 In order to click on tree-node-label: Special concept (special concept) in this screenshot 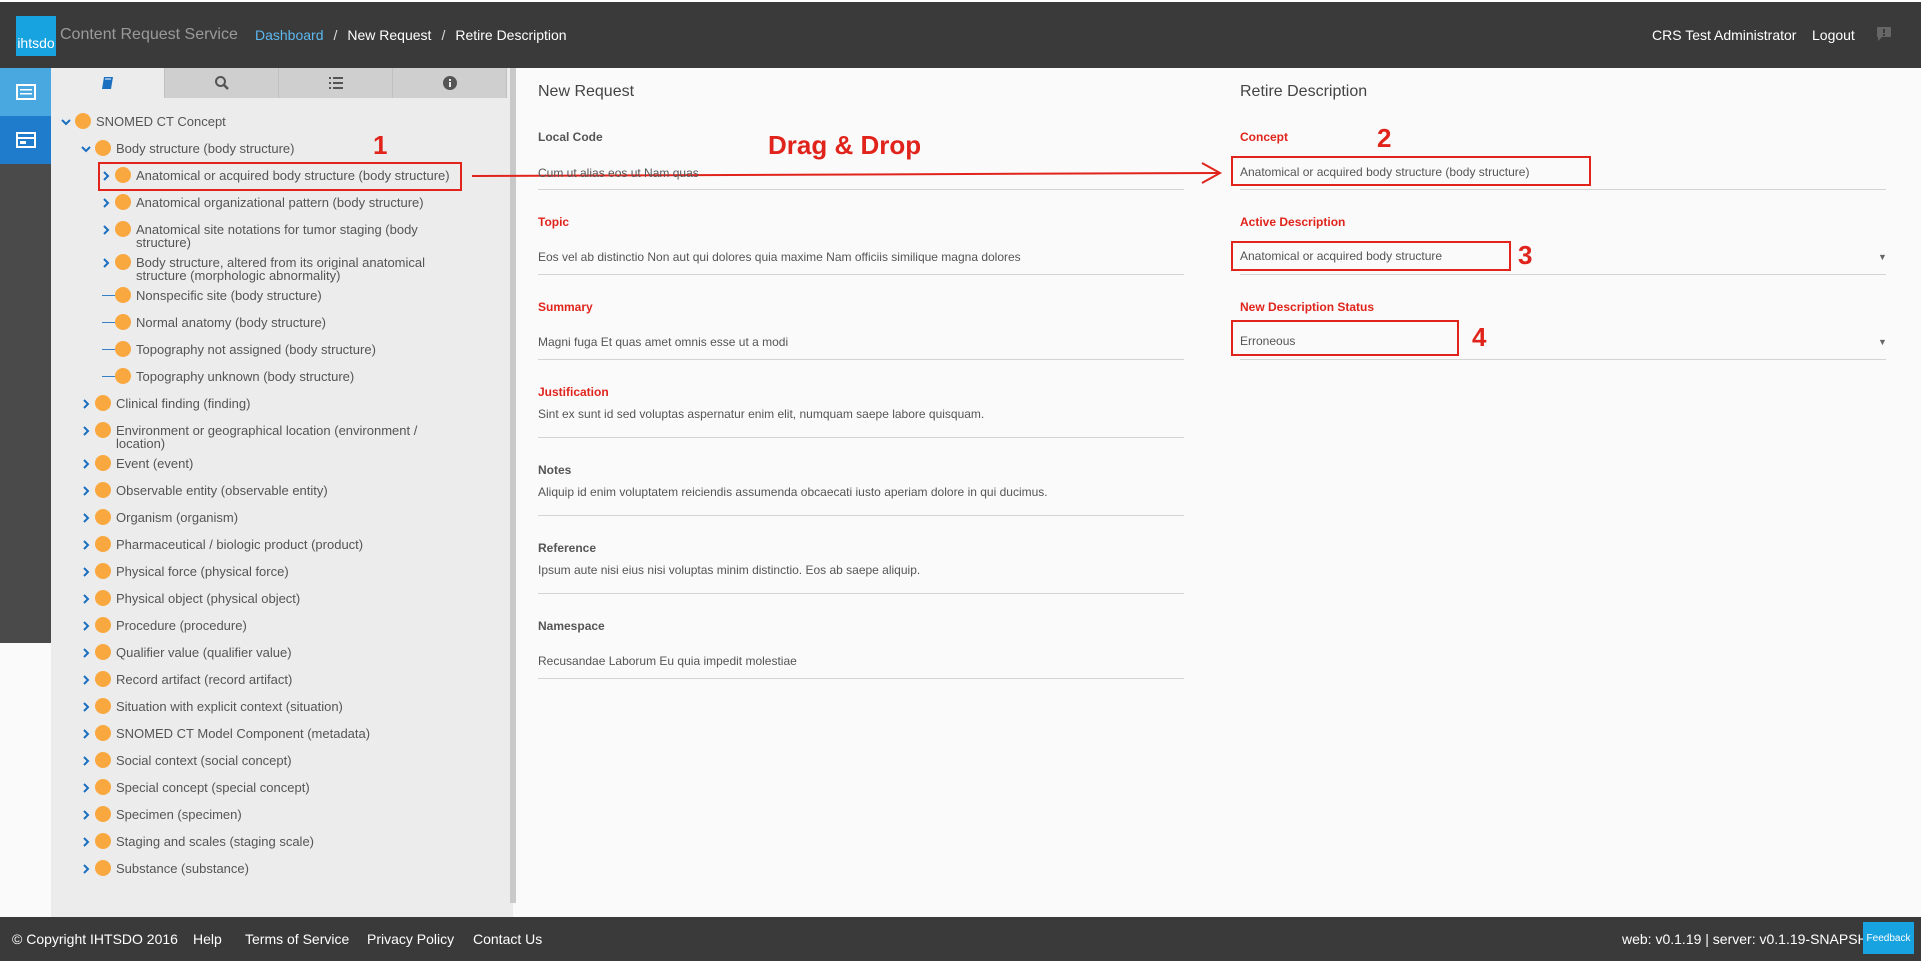, I will do `click(213, 787)`.